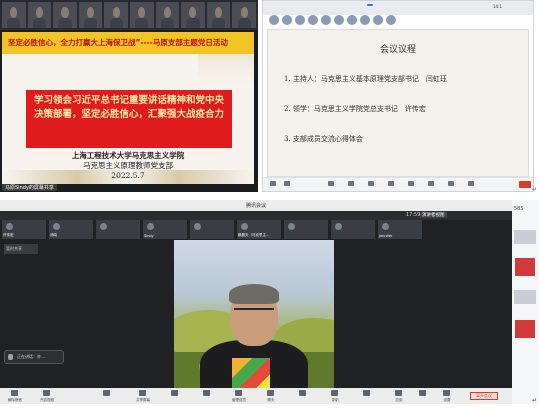 Image resolution: width=539 pixels, height=408 pixels. What do you see at coordinates (398, 393) in the screenshot?
I see `apps-icon` at bounding box center [398, 393].